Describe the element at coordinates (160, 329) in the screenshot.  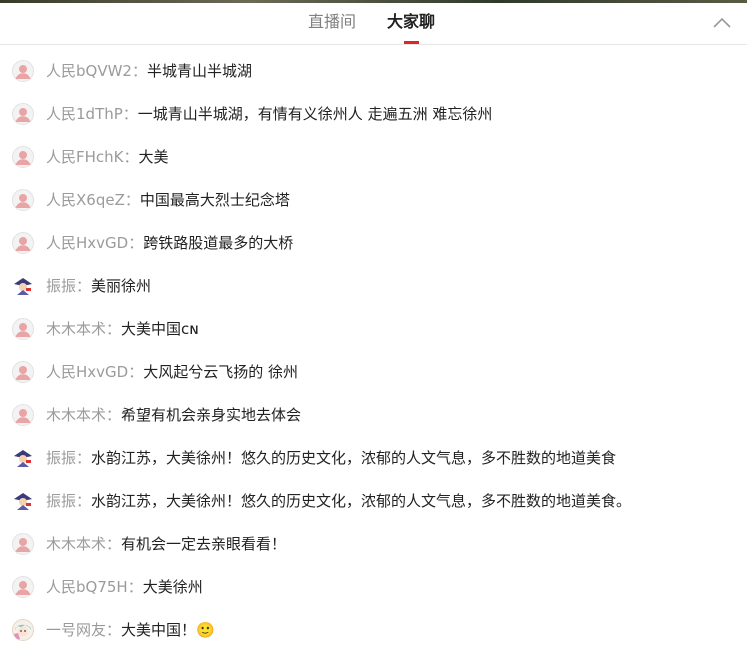
I see `chat-message-text: 大美中国ᴄɴ` at that location.